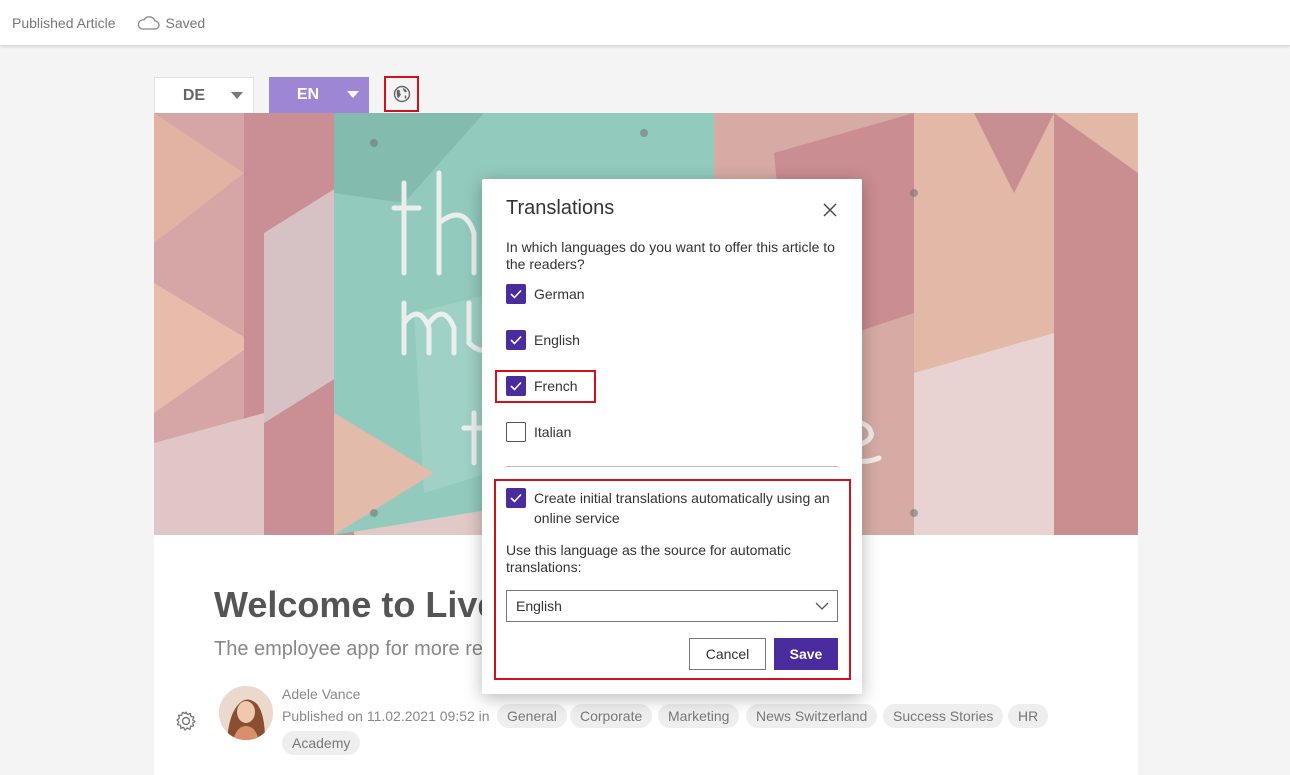 The image size is (1290, 775). I want to click on language-tab-en: EN, so click(319, 95).